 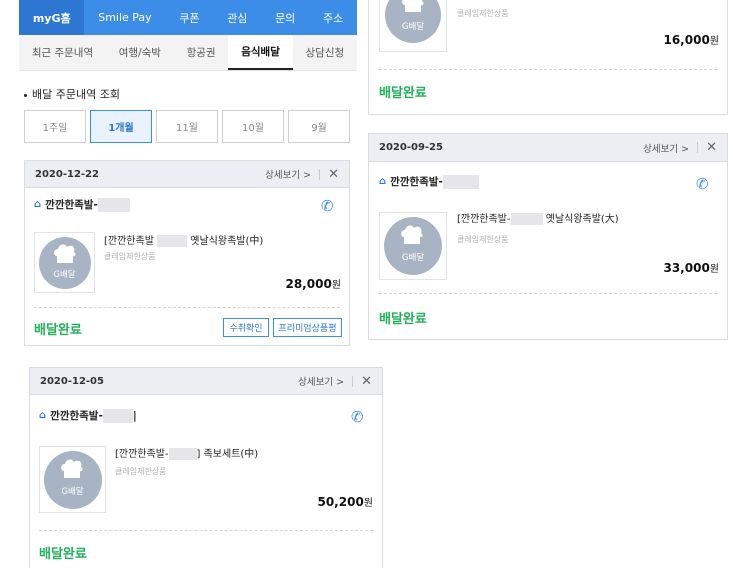 What do you see at coordinates (55, 126) in the screenshot?
I see `period-1week-button: 1주일` at bounding box center [55, 126].